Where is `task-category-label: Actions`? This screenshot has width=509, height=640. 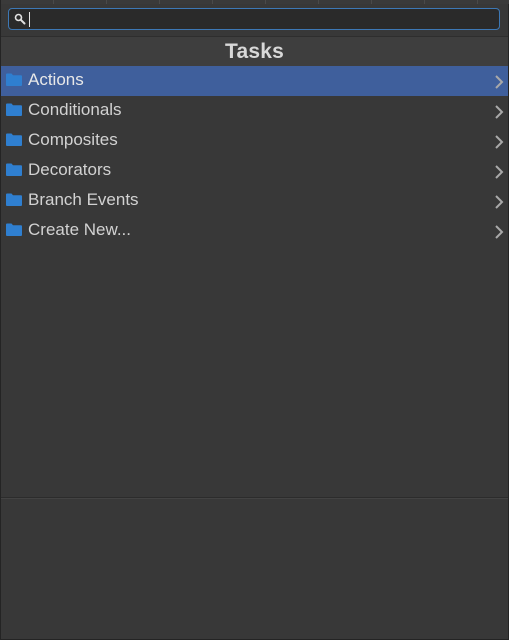
task-category-label: Actions is located at coordinates (56, 79).